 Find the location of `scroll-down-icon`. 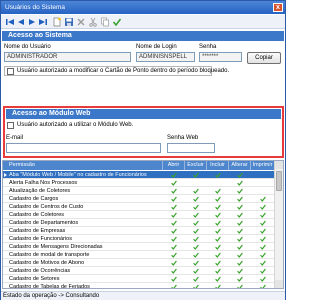

scroll-down-icon is located at coordinates (279, 284).